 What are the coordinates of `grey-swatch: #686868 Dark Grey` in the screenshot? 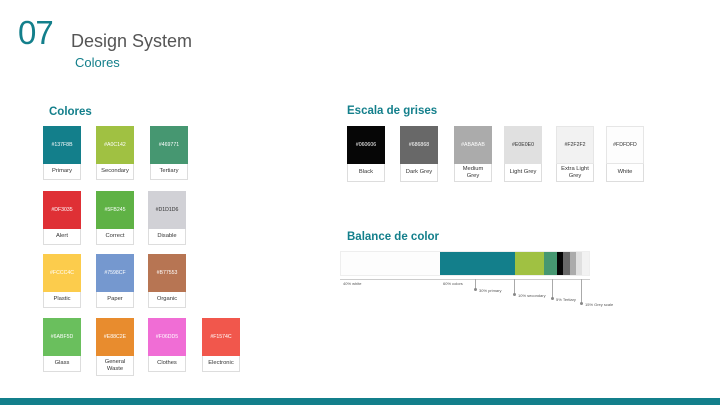 It's located at (419, 154).